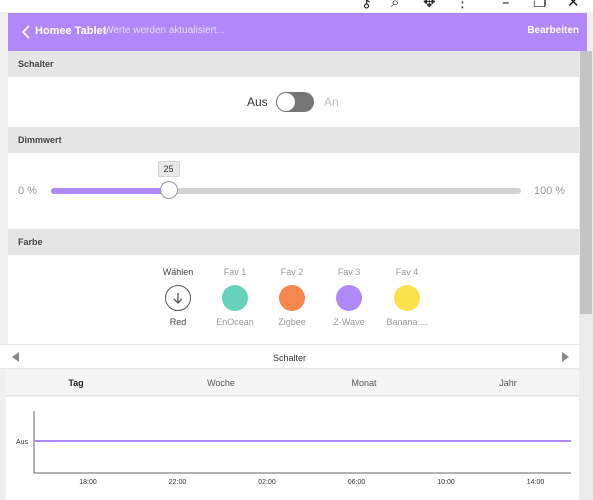 The image size is (593, 500). What do you see at coordinates (168, 190) in the screenshot?
I see `dim-slider-thumb` at bounding box center [168, 190].